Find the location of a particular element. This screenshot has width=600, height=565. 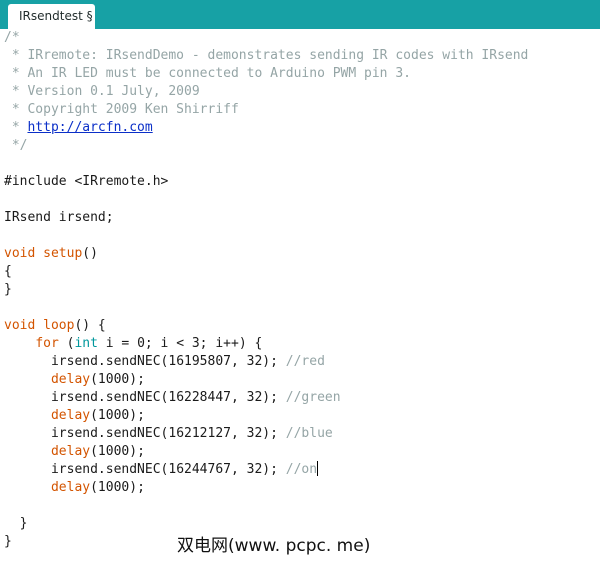

comment-blue: //blue is located at coordinates (309, 433).